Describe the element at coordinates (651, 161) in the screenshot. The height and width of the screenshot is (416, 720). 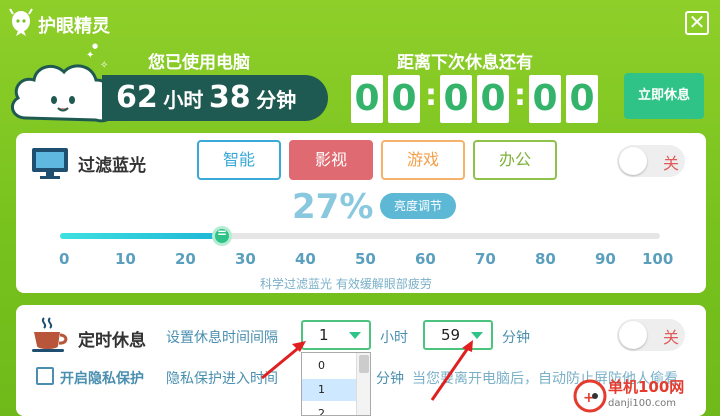
I see `blue-light-toggle: 关` at that location.